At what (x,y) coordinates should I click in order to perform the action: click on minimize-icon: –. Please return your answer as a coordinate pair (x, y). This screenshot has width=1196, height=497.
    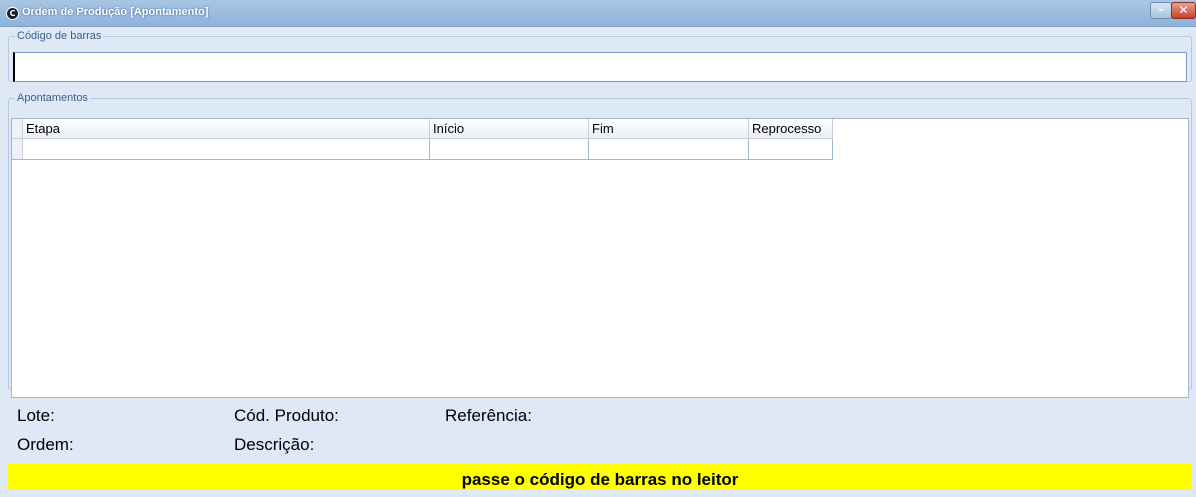
    Looking at the image, I should click on (1161, 9).